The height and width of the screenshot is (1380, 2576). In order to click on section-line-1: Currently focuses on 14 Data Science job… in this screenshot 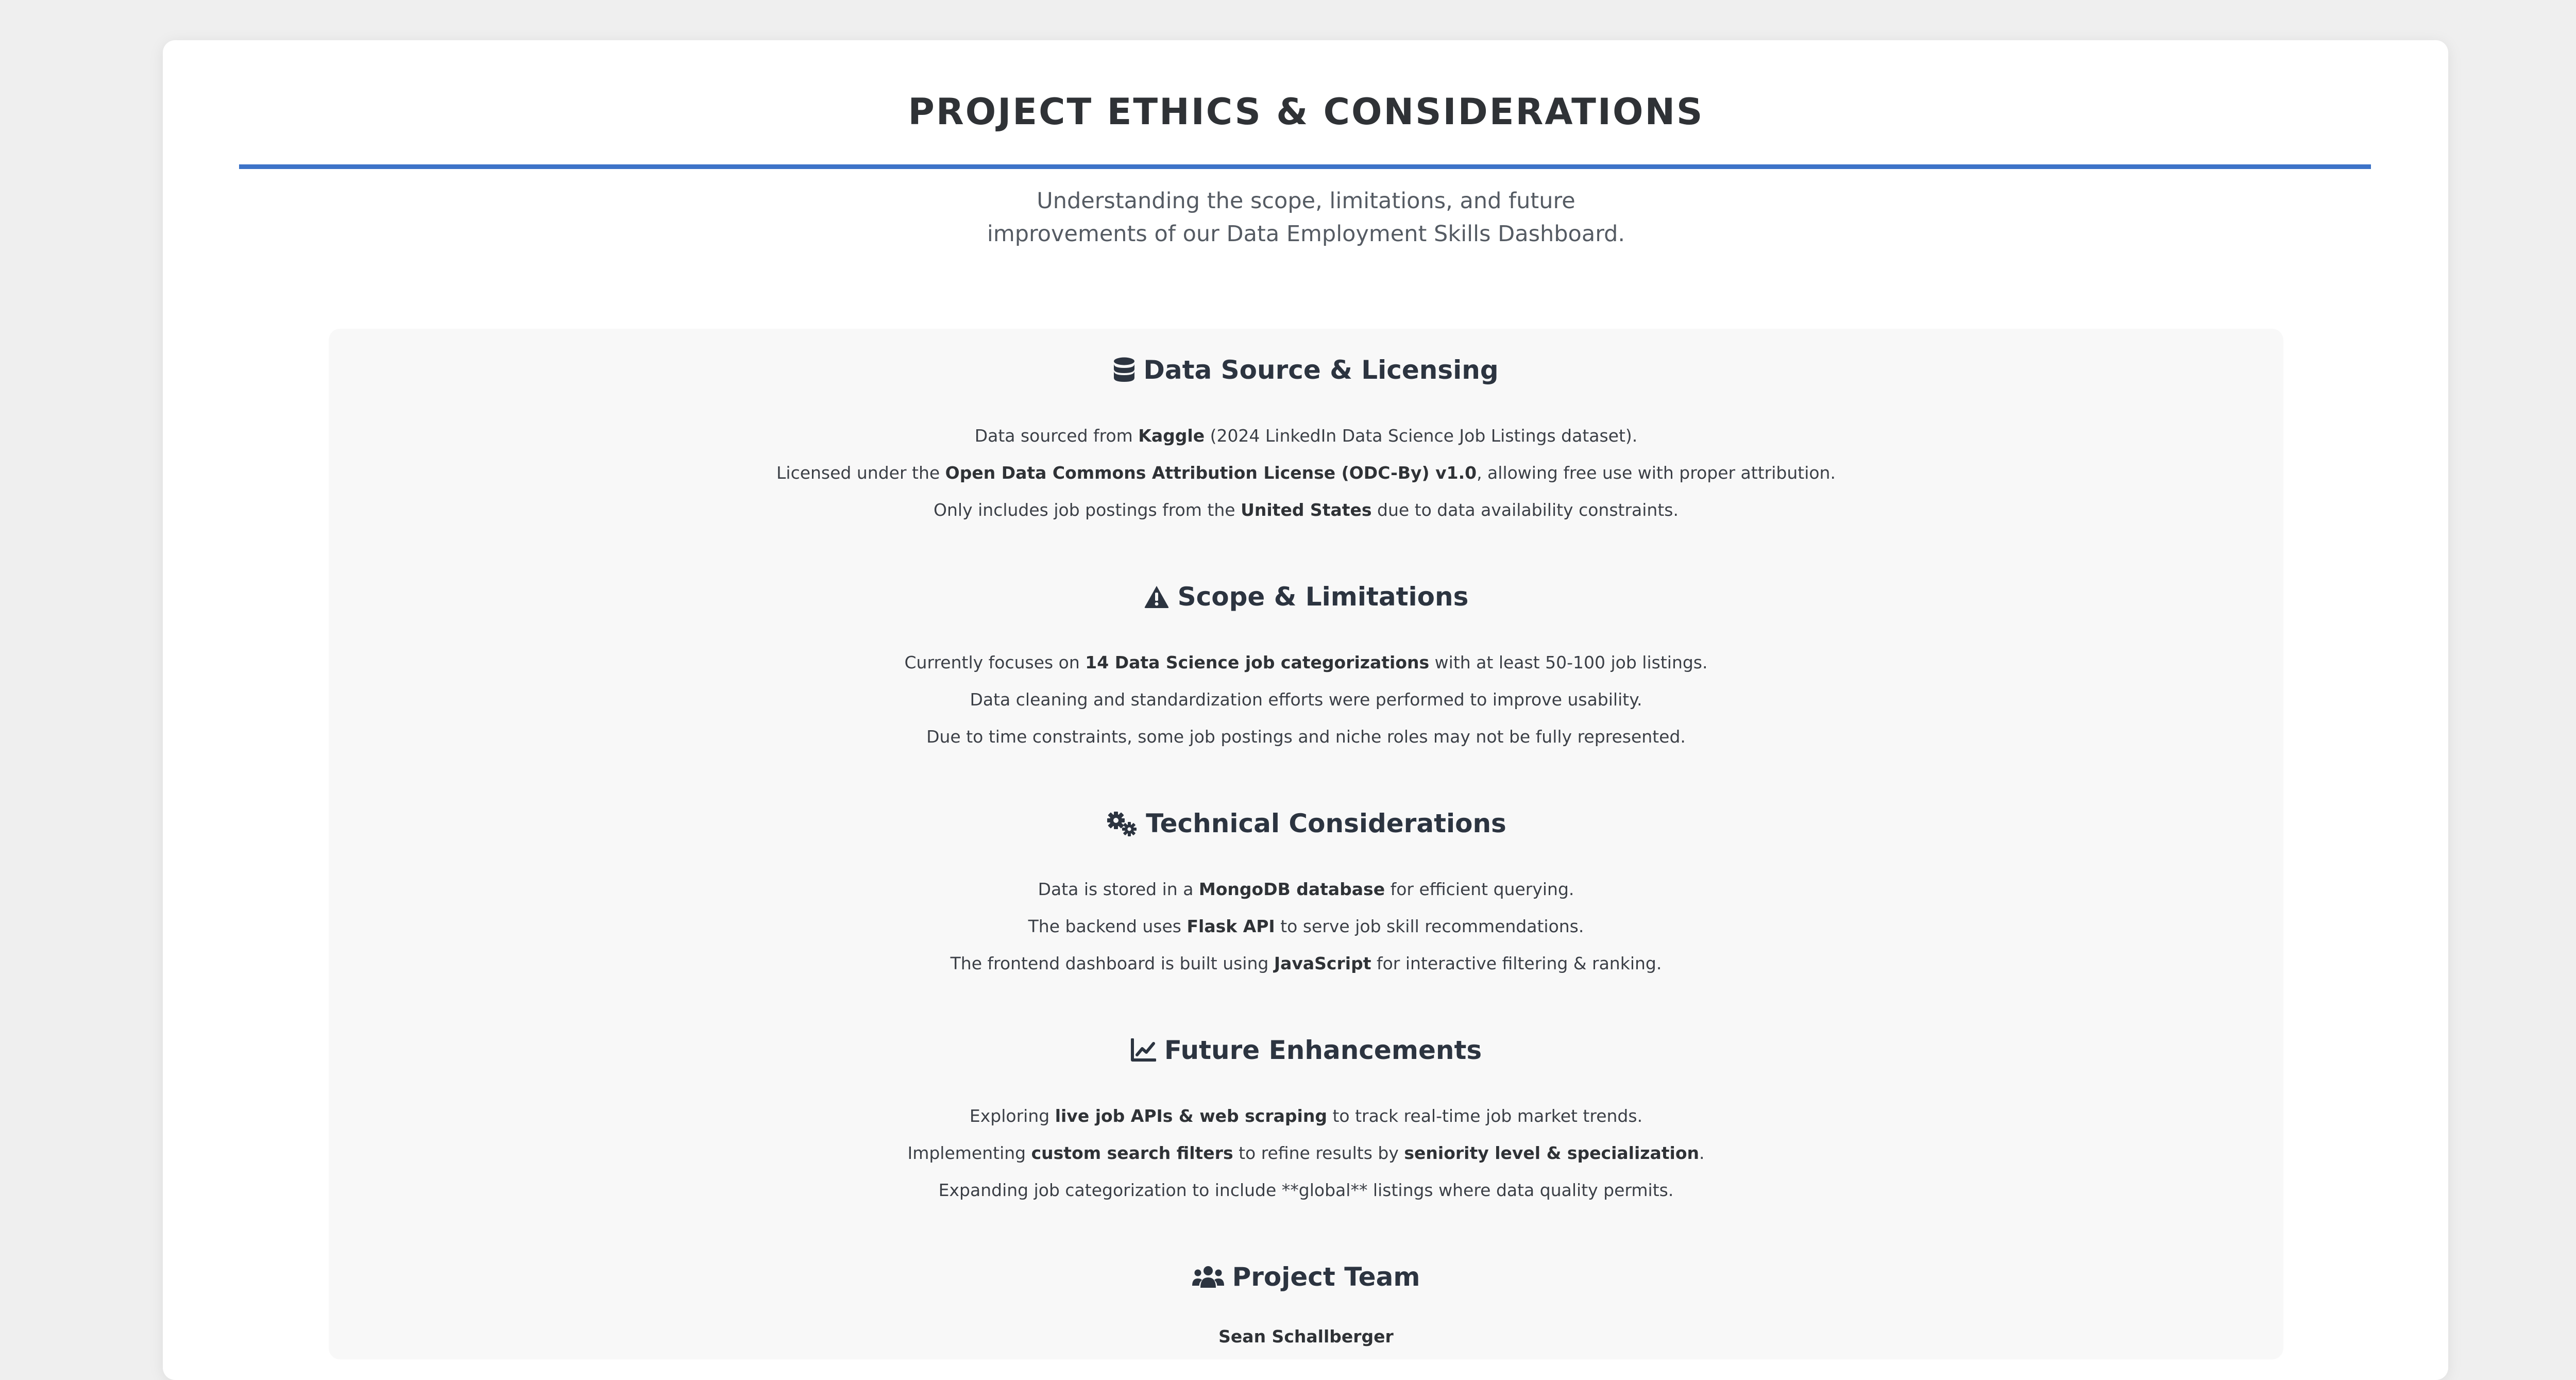, I will do `click(1288, 662)`.